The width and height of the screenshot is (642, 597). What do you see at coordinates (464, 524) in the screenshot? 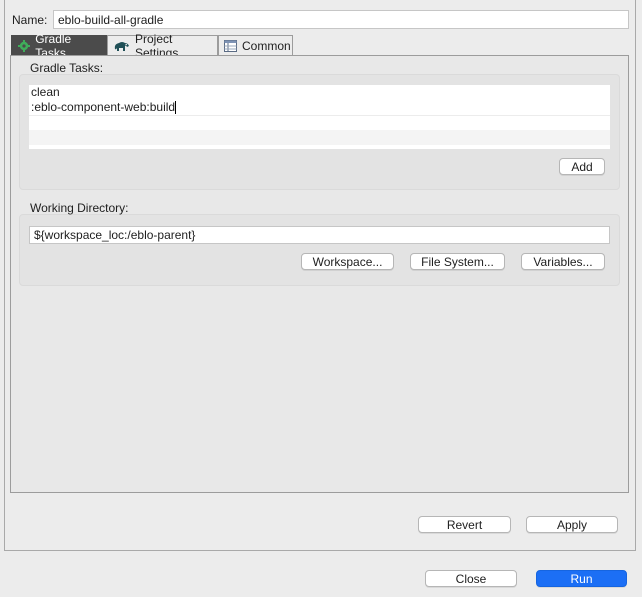
I see `revert-button: Revert` at bounding box center [464, 524].